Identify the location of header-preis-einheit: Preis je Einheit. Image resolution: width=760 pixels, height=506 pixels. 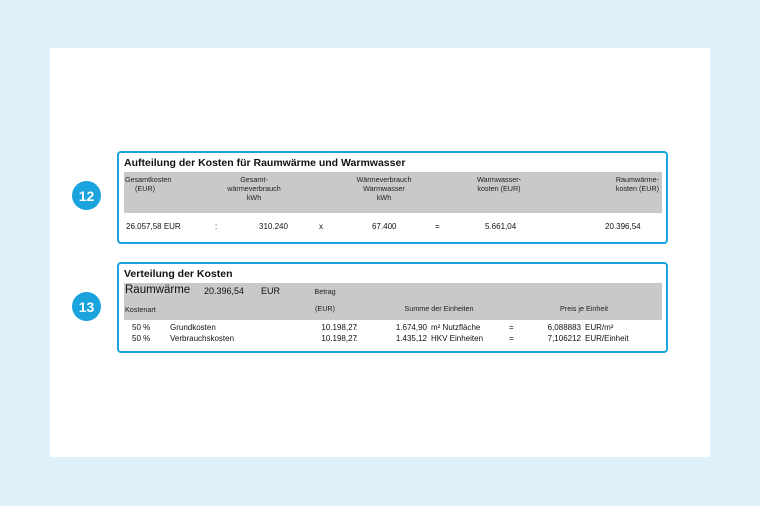
(584, 308).